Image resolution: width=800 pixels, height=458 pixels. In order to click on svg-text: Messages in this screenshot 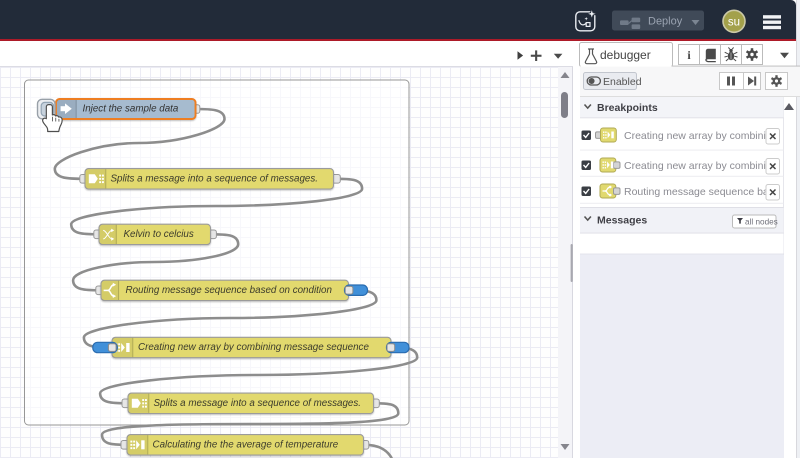, I will do `click(622, 220)`.